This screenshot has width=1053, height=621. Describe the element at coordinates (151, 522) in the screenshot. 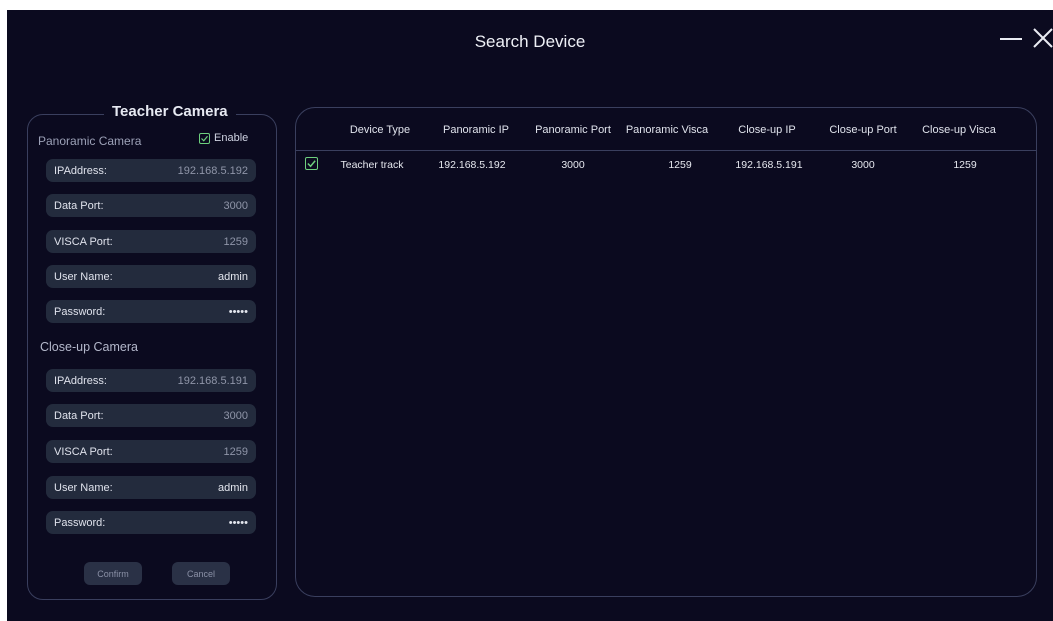

I see `closeup-password-field: Password: •••••` at that location.